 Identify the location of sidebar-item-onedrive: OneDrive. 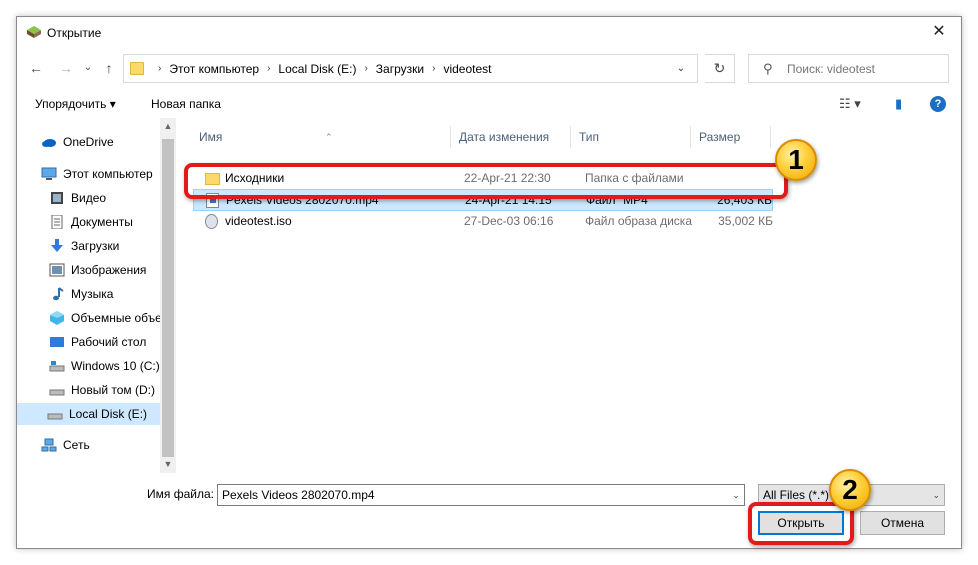
(109, 142).